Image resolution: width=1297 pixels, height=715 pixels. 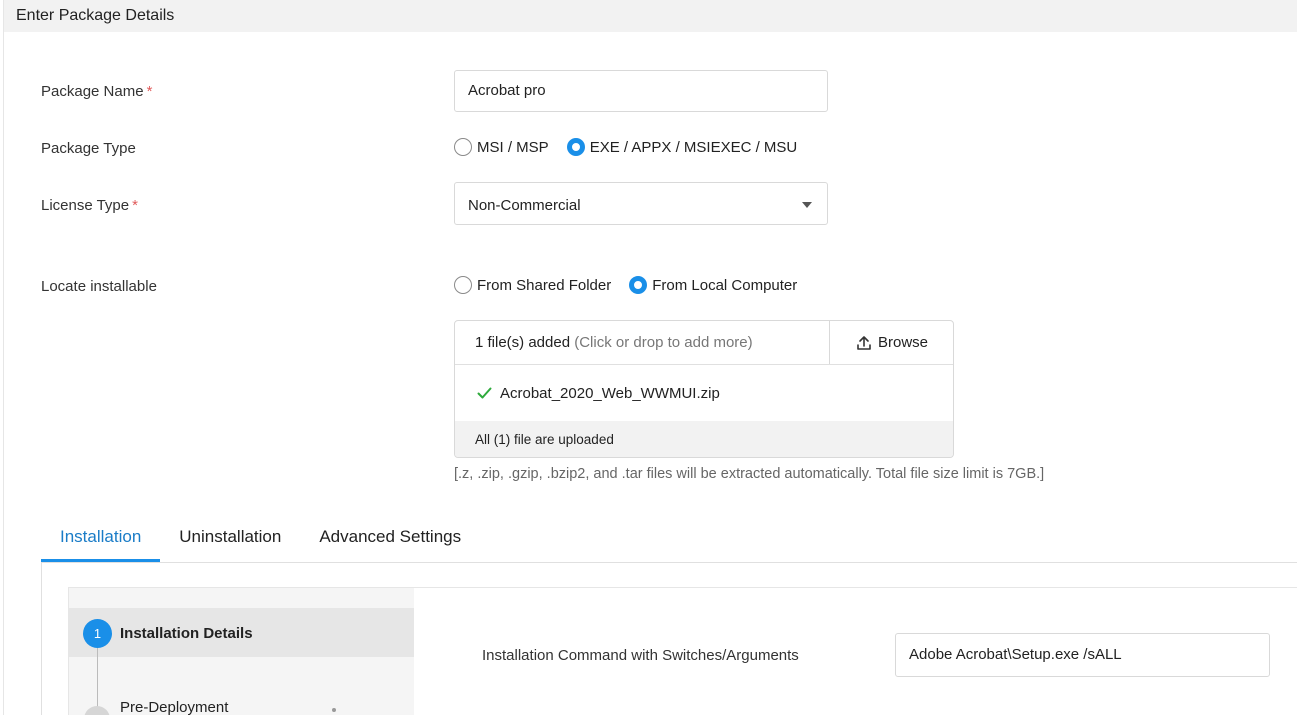 I want to click on radio-msi-msp: MSI / MSP, so click(x=501, y=147).